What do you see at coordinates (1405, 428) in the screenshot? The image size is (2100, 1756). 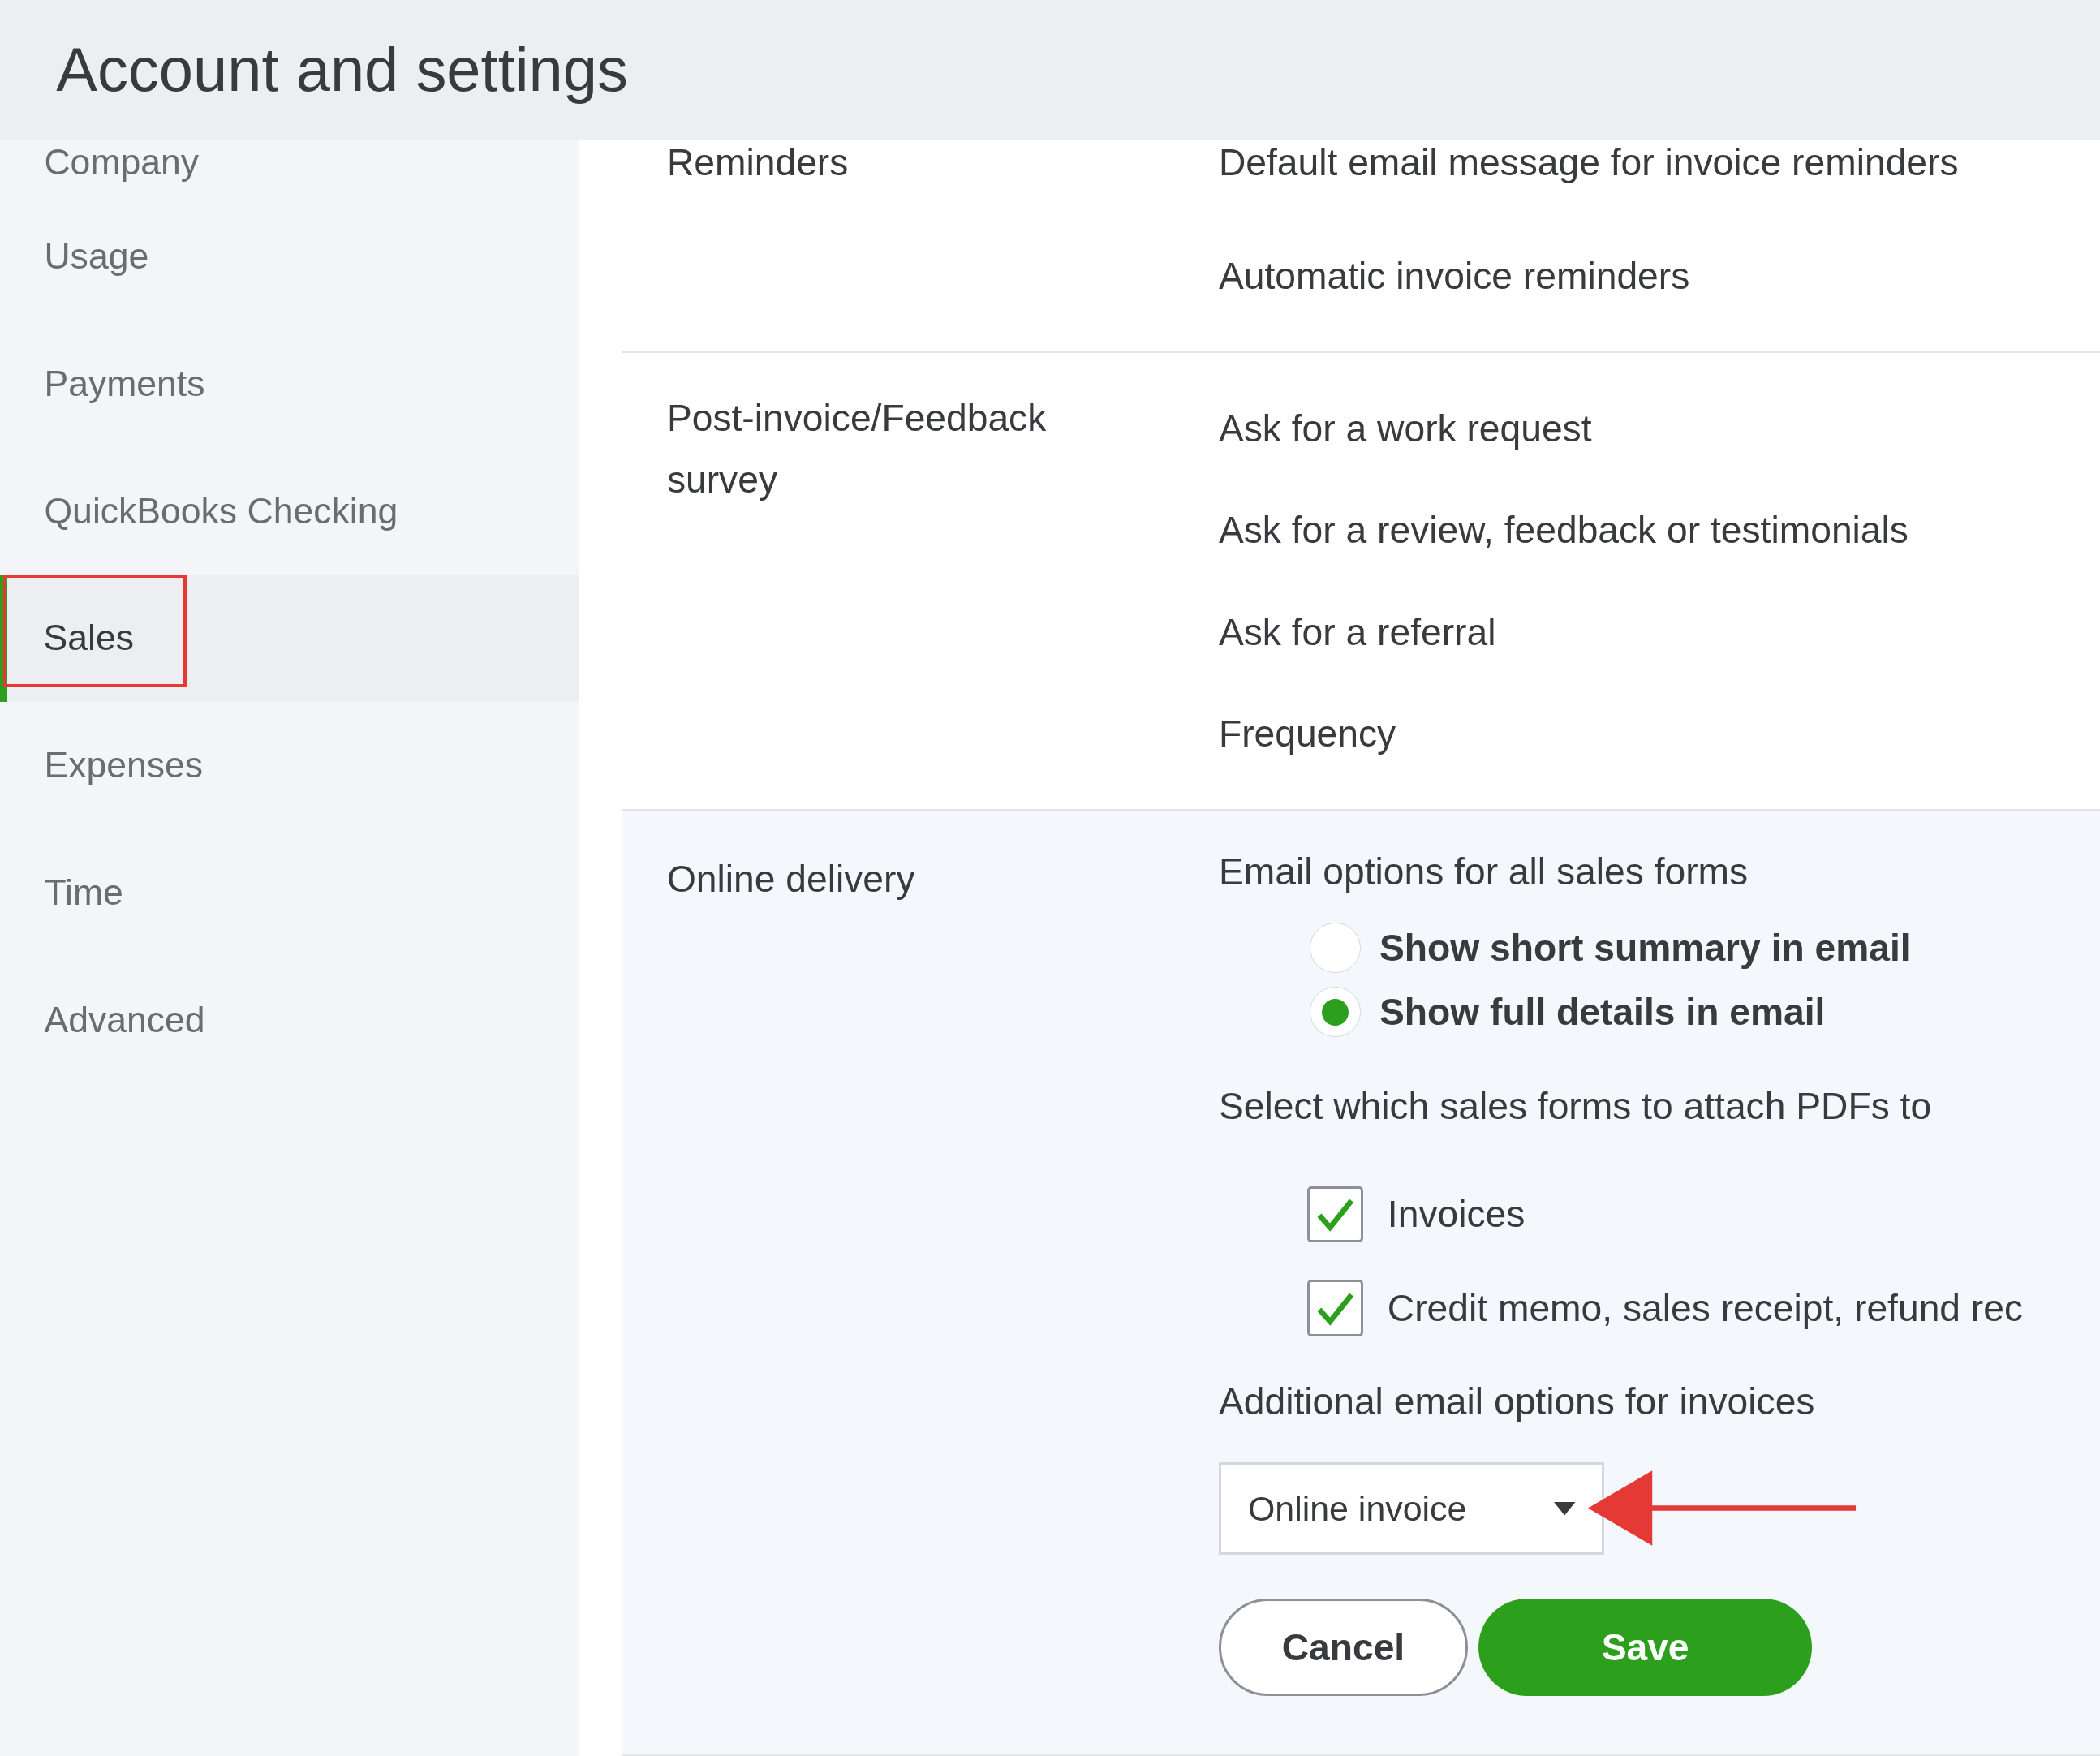 I see `setting-label: Ask for a work request` at bounding box center [1405, 428].